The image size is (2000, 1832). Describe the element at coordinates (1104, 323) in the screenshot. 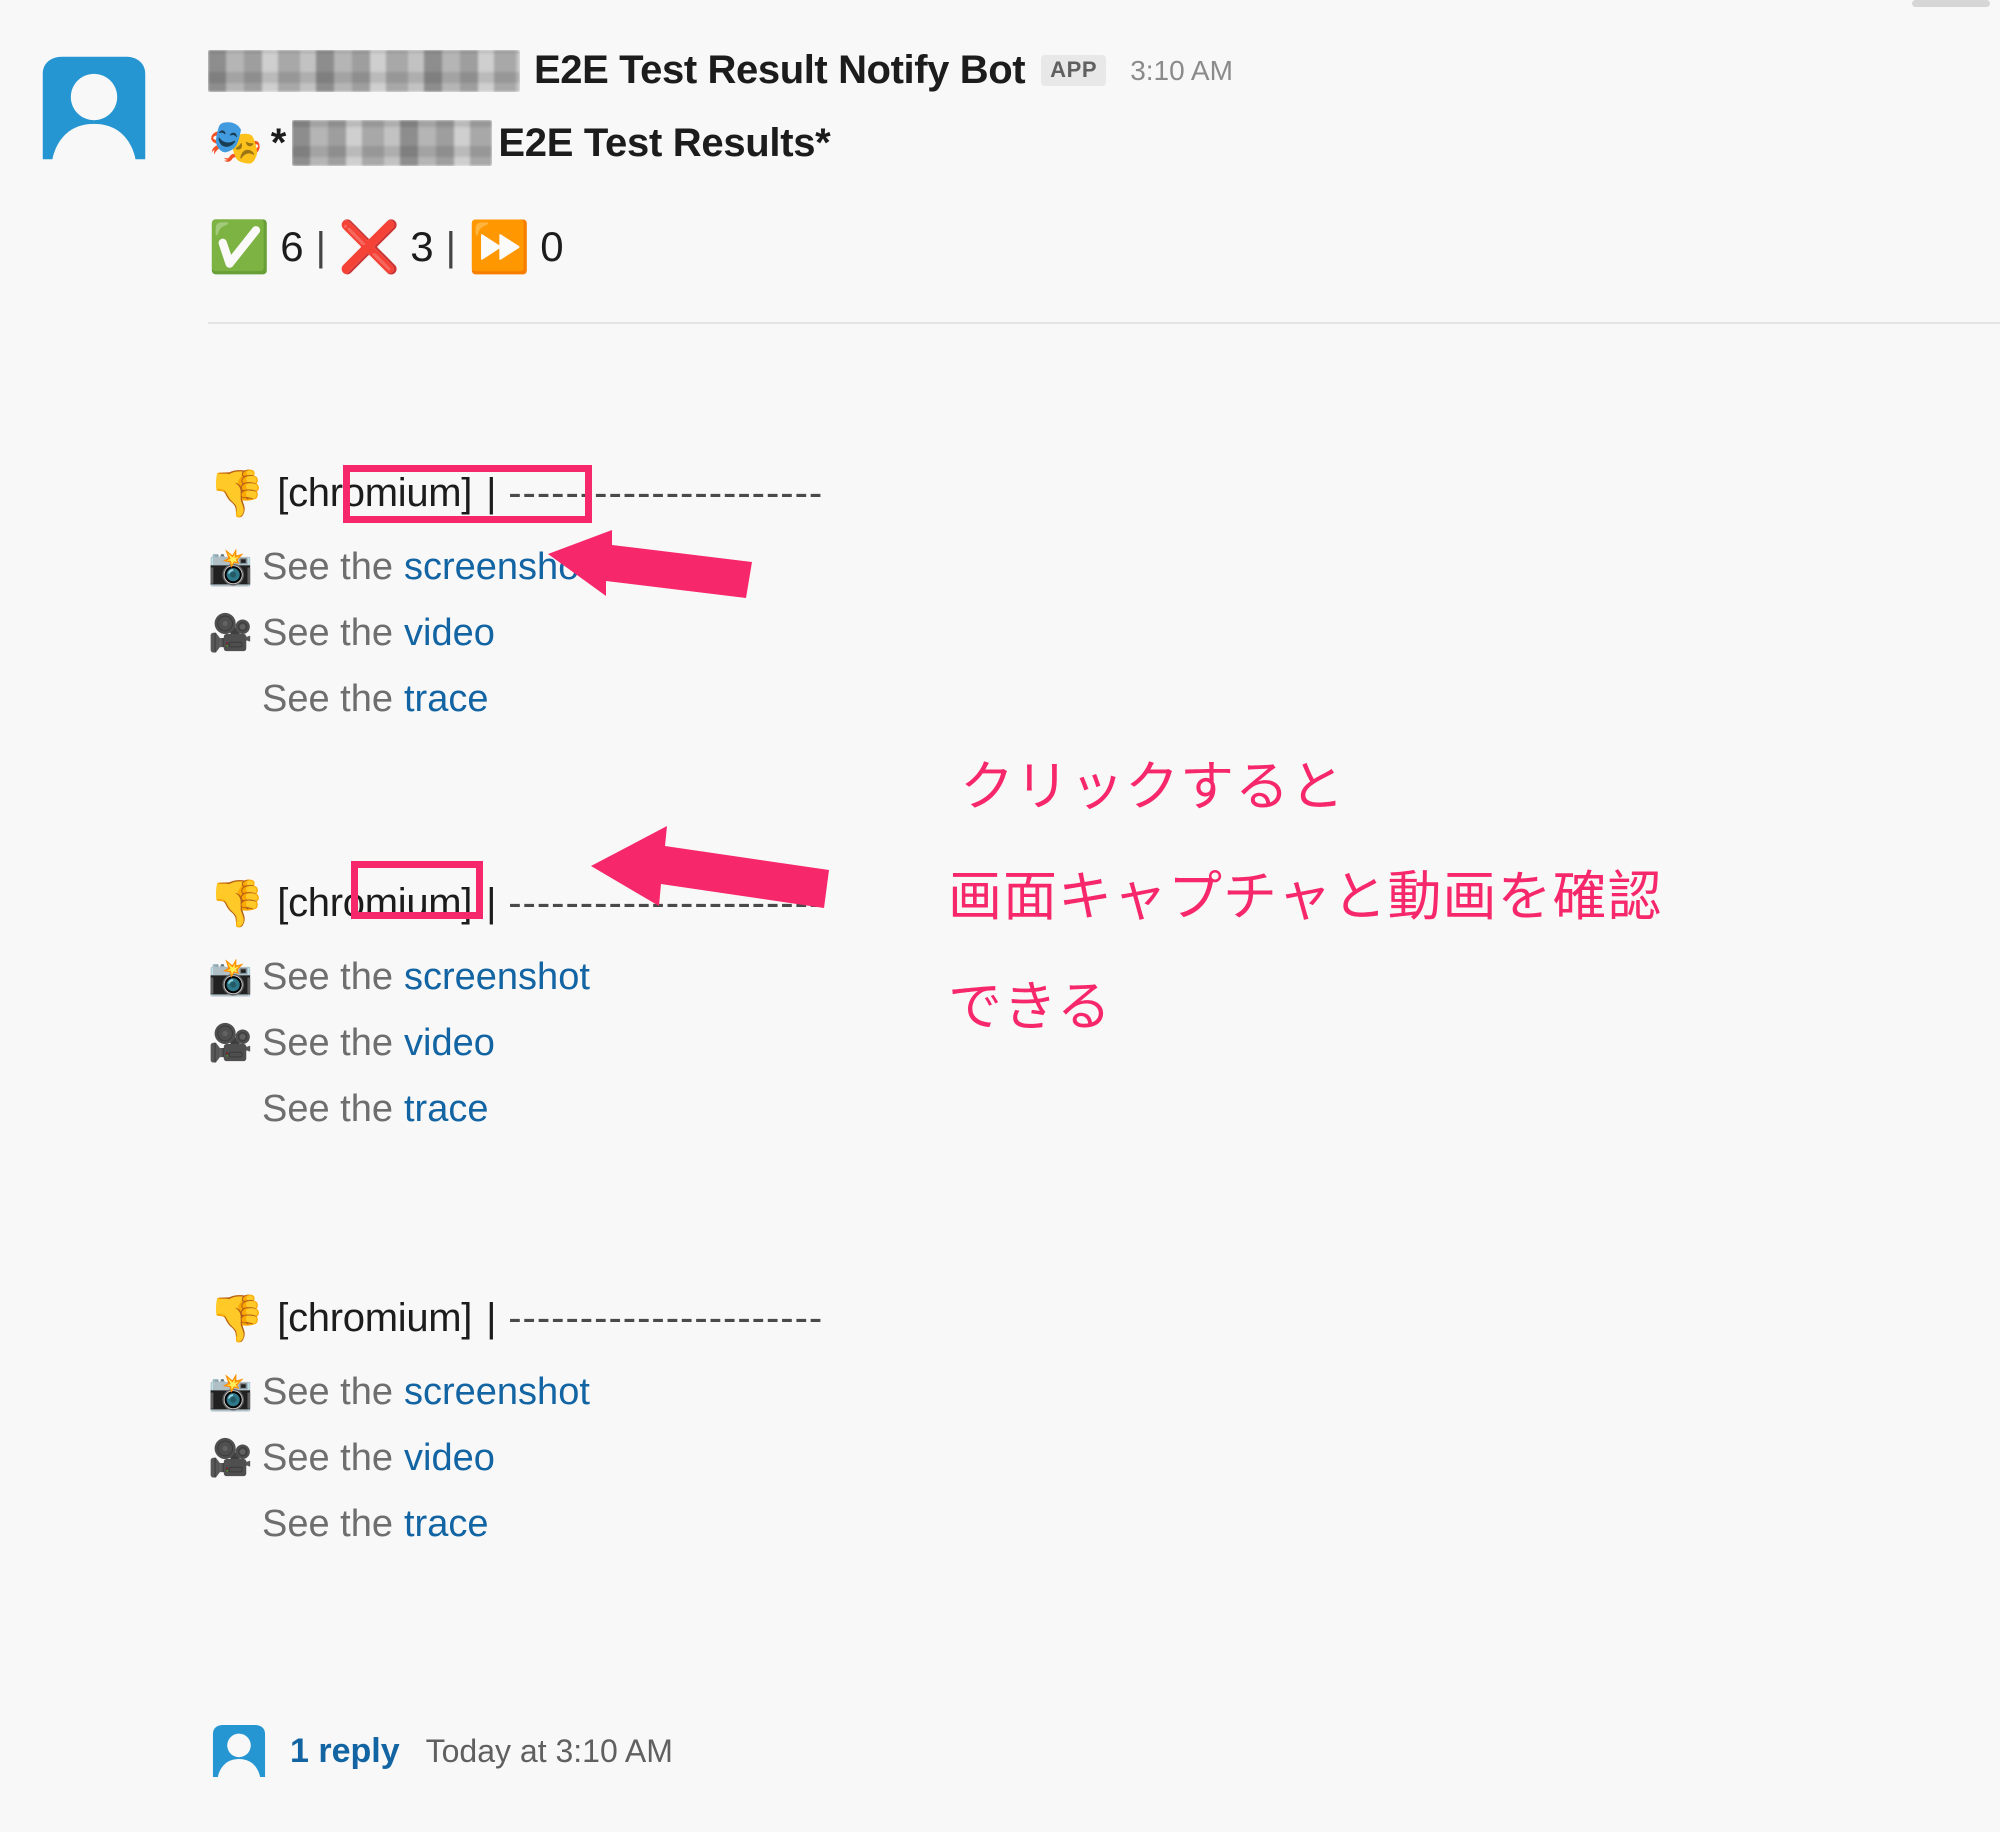

I see `section-divider` at that location.